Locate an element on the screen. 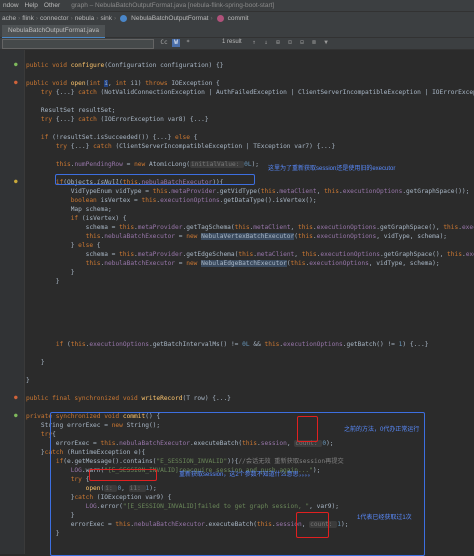  code-token: throws is located at coordinates (158, 83).